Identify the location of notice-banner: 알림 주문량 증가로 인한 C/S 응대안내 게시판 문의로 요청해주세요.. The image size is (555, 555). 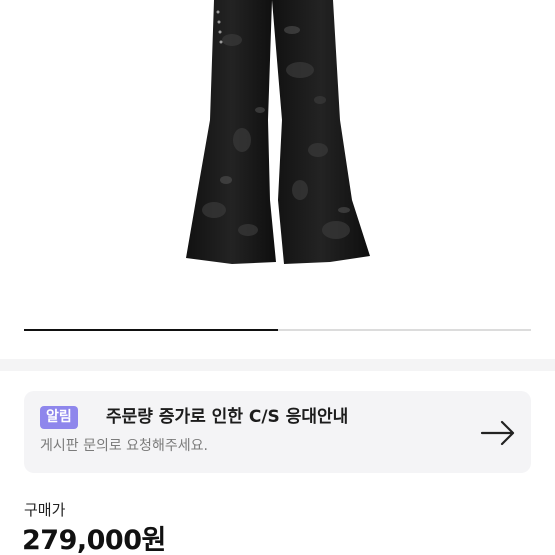
(277, 432).